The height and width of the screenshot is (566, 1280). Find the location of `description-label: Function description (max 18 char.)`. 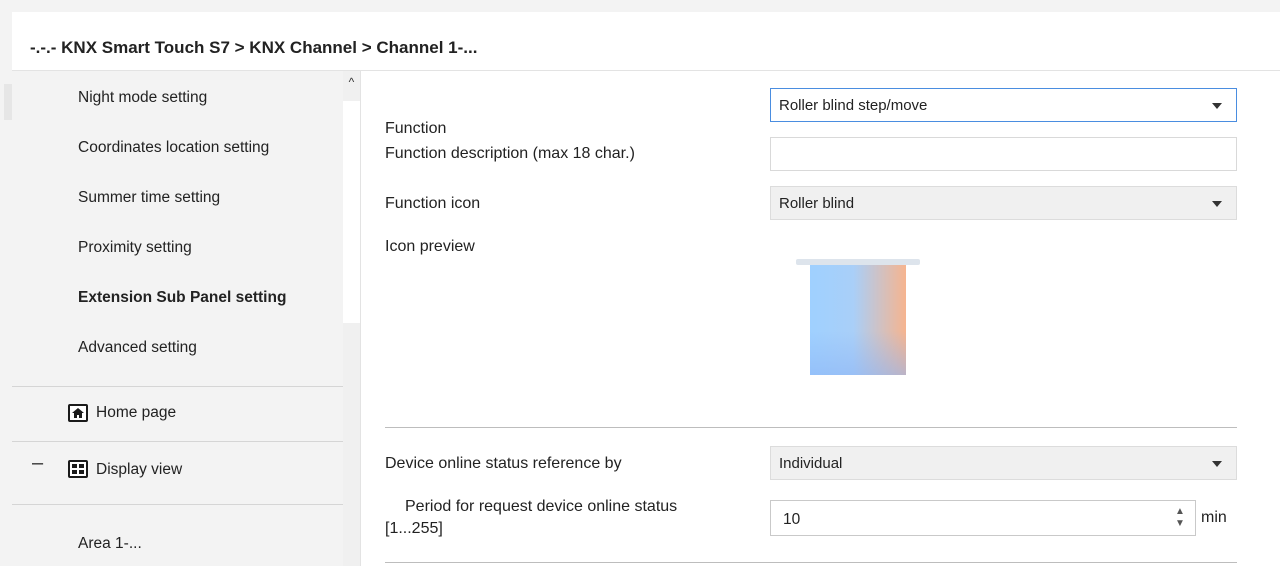

description-label: Function description (max 18 char.) is located at coordinates (510, 153).